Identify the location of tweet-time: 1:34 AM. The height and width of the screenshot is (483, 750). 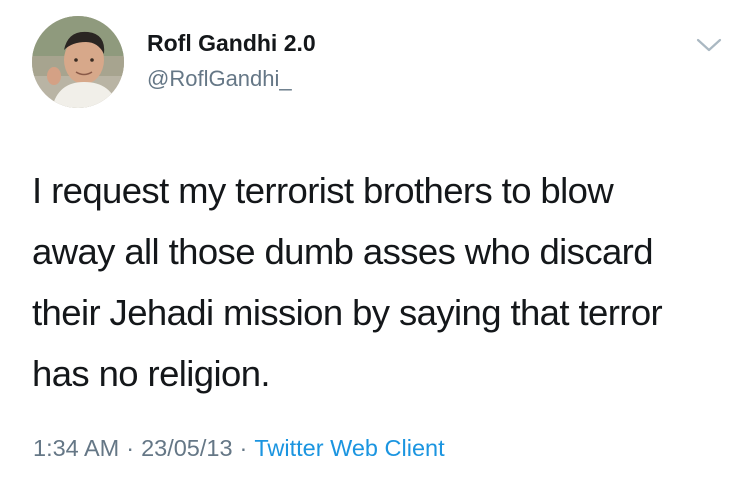
(76, 448).